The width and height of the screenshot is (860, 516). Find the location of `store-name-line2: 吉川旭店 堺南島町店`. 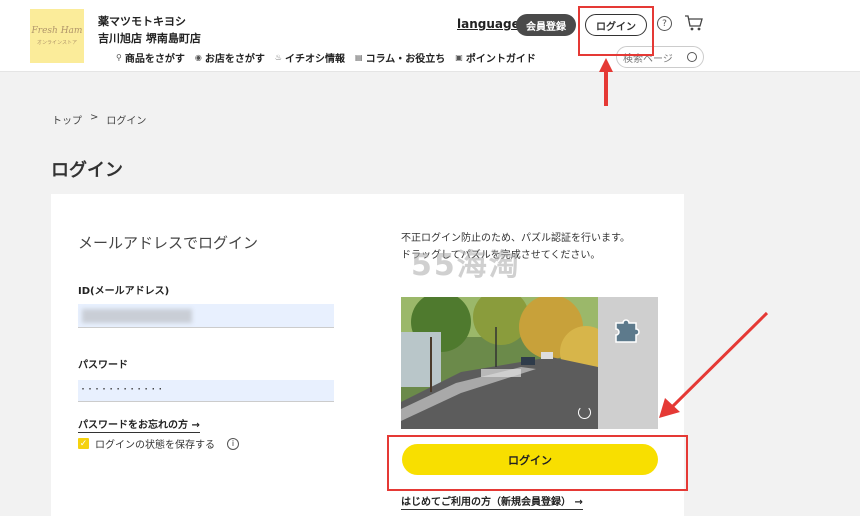

store-name-line2: 吉川旭店 堺南島町店 is located at coordinates (149, 38).